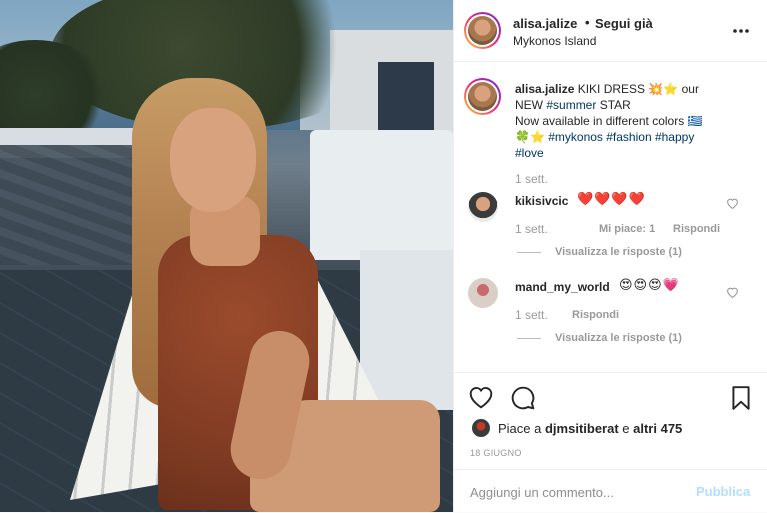  What do you see at coordinates (482, 30) in the screenshot?
I see `author-avatar` at bounding box center [482, 30].